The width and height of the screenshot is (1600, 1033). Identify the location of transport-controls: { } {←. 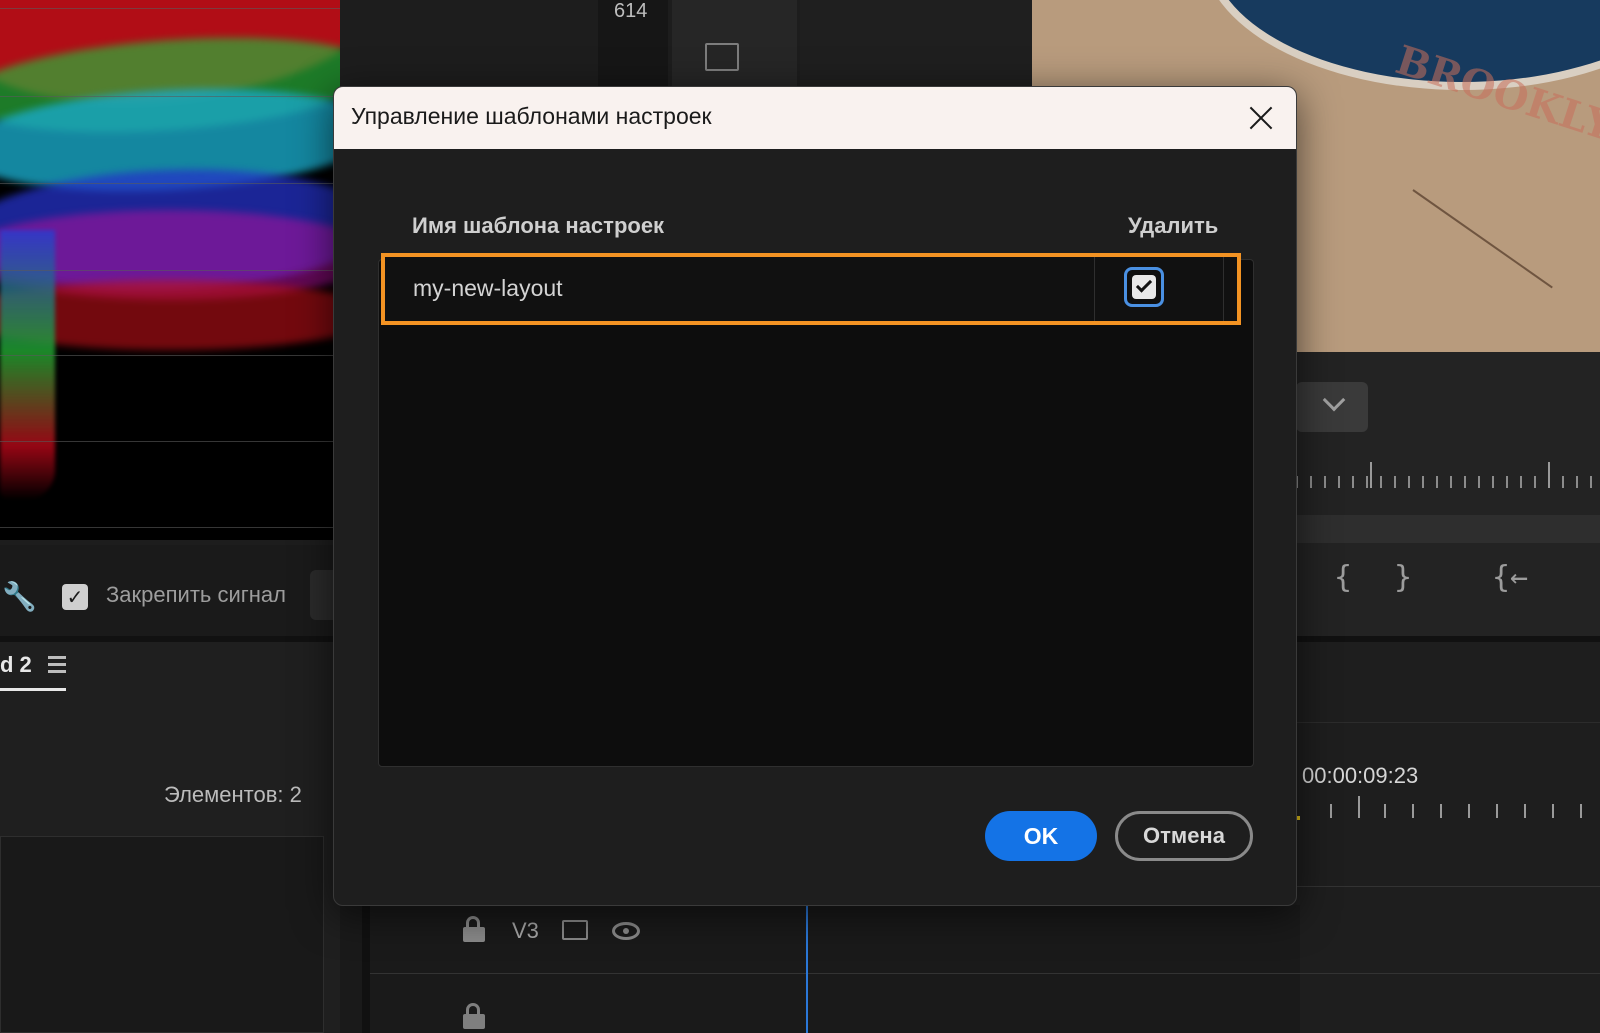
(1448, 581).